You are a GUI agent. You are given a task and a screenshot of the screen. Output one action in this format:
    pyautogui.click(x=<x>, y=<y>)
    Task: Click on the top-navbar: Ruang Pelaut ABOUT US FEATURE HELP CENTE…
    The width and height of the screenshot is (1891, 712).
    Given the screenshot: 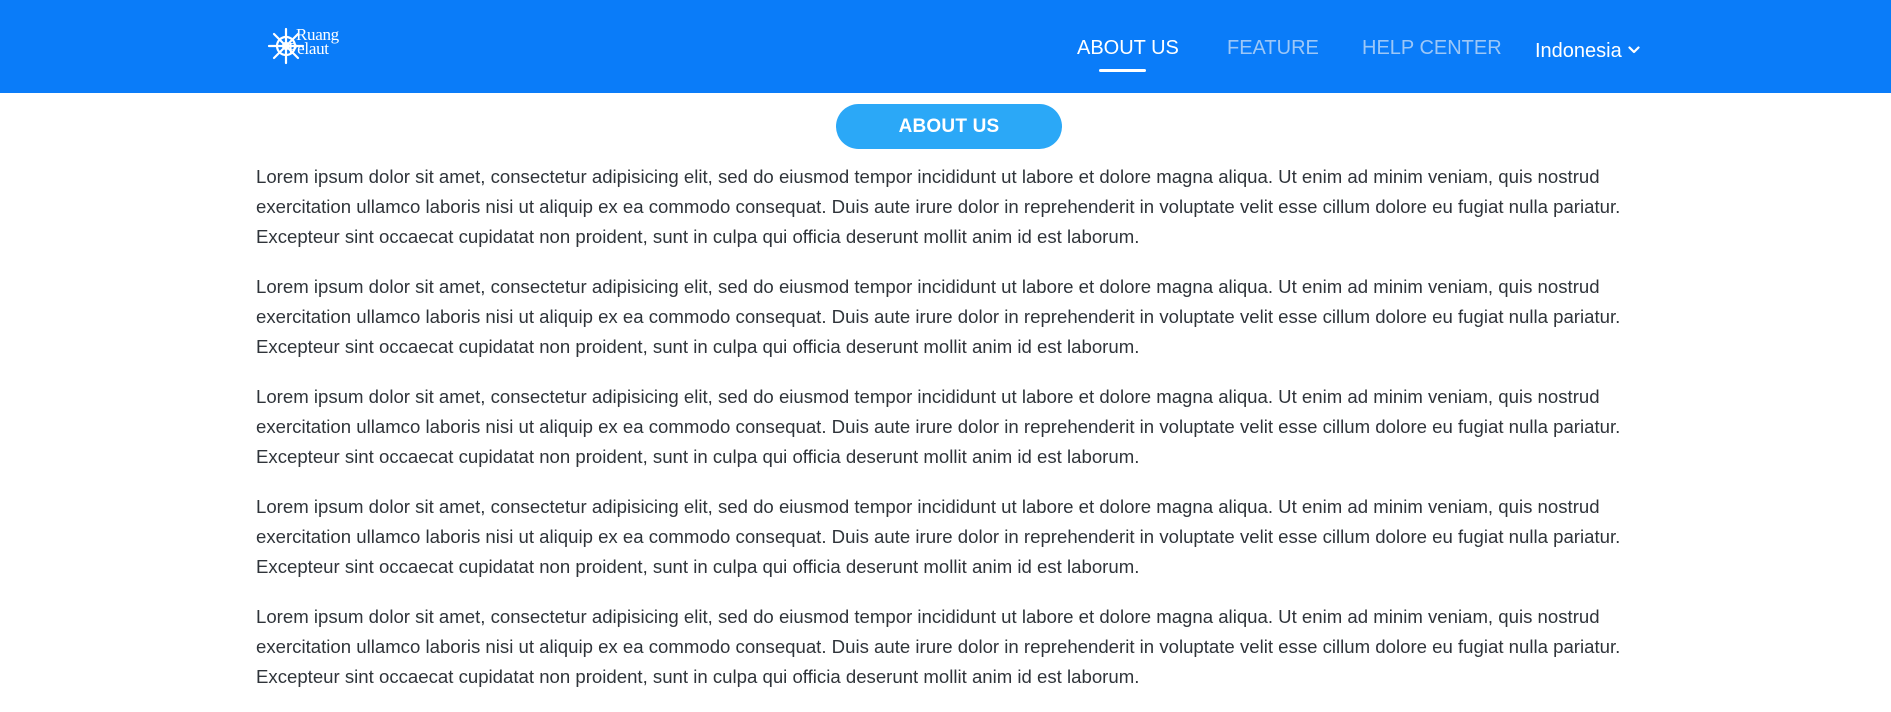 What is the action you would take?
    pyautogui.click(x=945, y=46)
    